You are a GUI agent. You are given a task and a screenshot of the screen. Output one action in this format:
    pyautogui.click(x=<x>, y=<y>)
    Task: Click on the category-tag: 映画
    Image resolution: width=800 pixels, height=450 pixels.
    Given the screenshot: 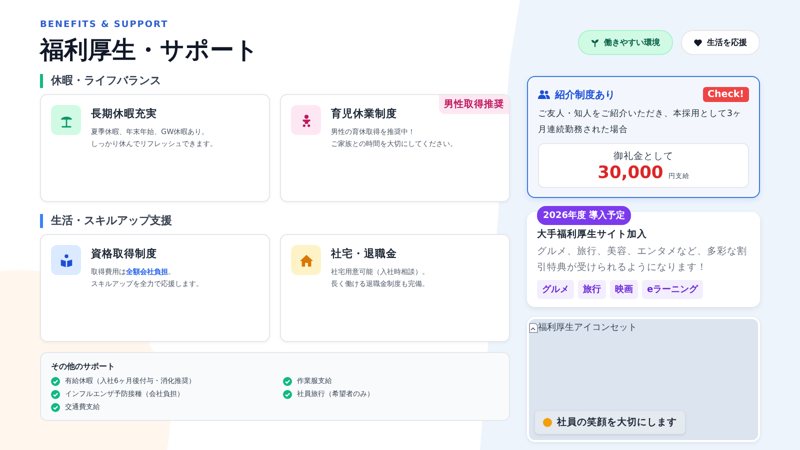 What is the action you would take?
    pyautogui.click(x=624, y=289)
    